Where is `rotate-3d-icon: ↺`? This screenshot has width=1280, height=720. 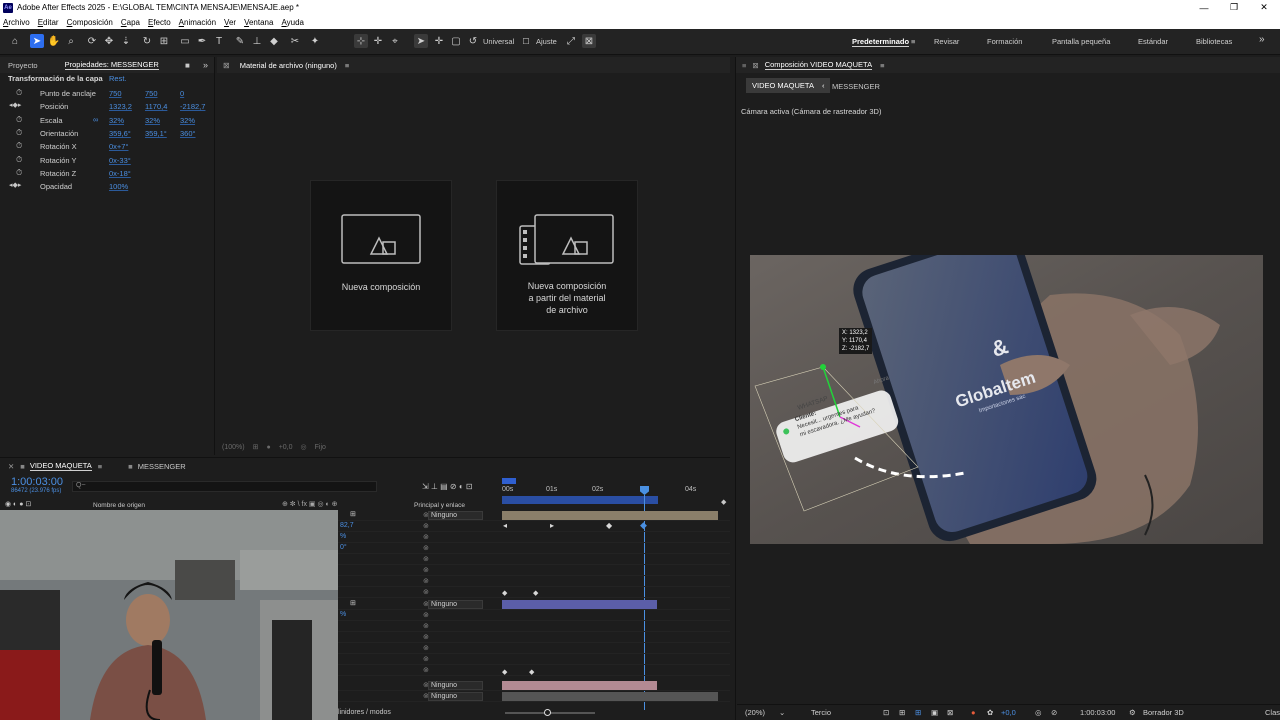
rotate-3d-icon: ↺ is located at coordinates (473, 41).